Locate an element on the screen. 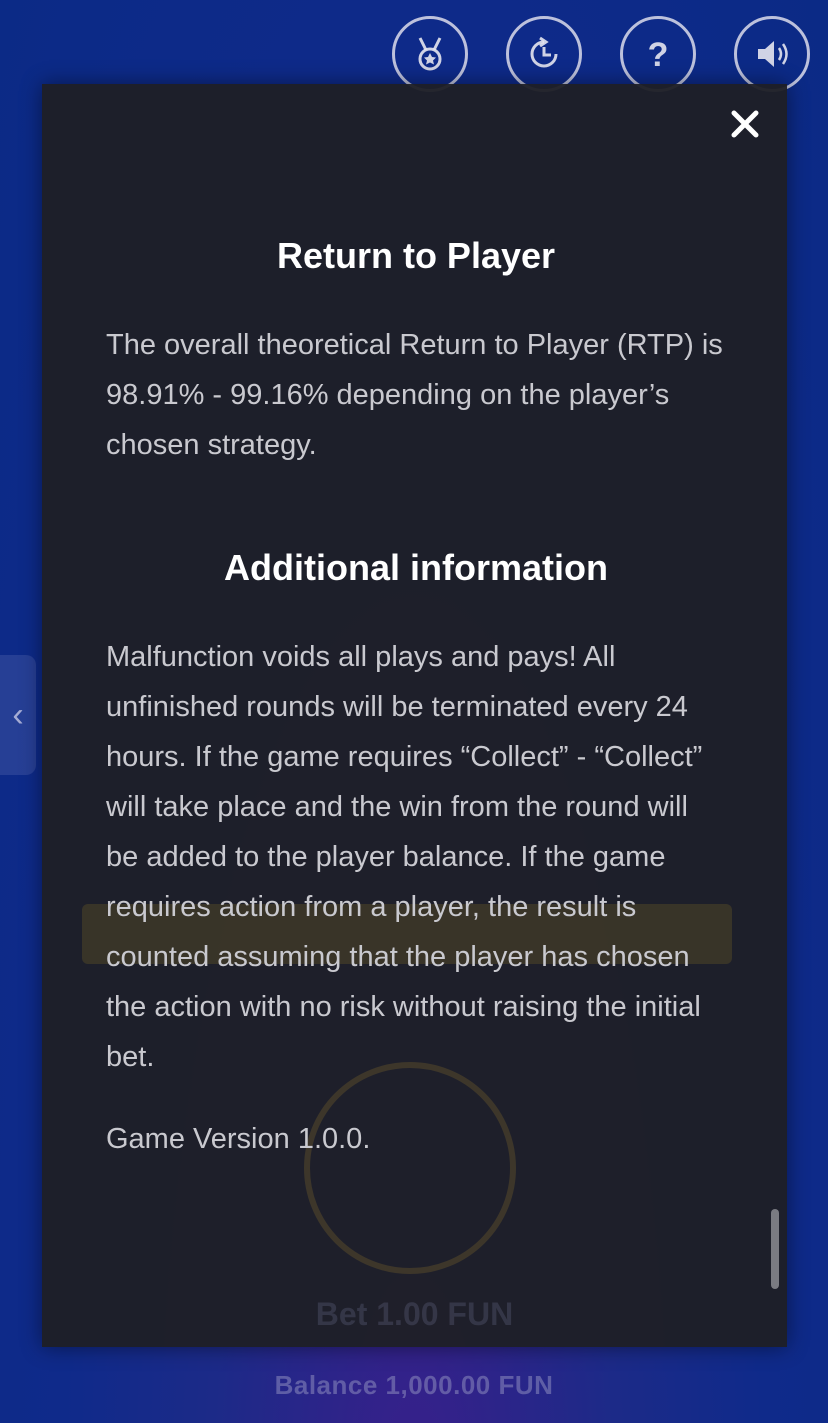 The image size is (828, 1423). game-version: Game Version 1.0.0. is located at coordinates (238, 1139).